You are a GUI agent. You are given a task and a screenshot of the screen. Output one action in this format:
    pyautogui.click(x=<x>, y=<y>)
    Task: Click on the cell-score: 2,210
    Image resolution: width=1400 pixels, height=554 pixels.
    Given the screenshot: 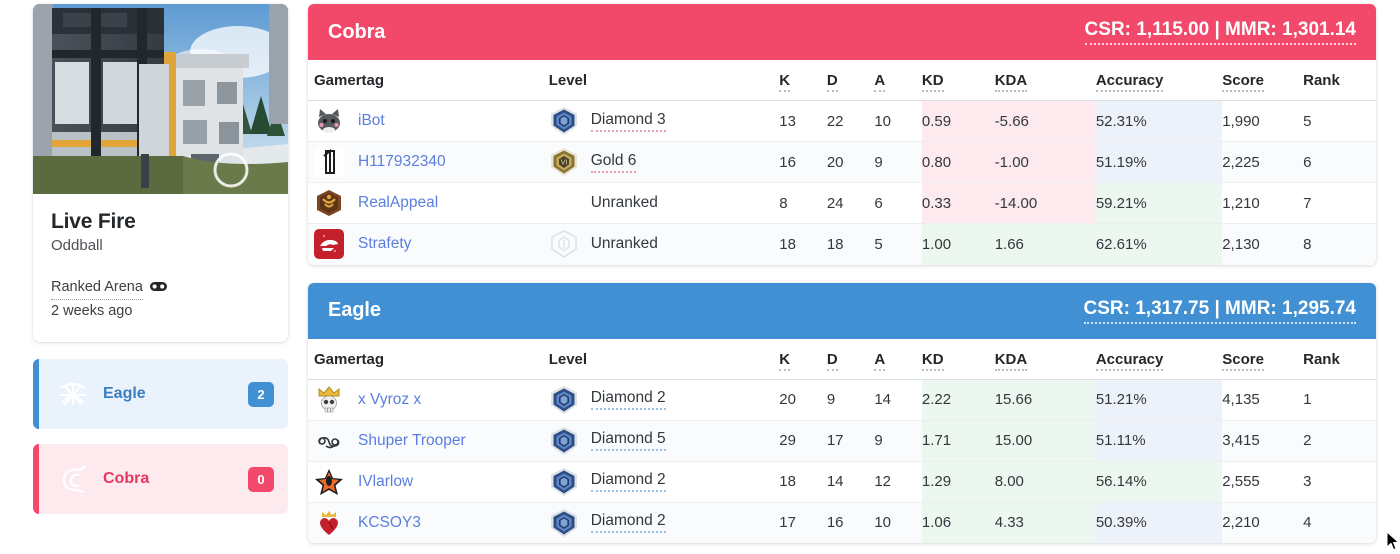 What is the action you would take?
    pyautogui.click(x=1263, y=522)
    